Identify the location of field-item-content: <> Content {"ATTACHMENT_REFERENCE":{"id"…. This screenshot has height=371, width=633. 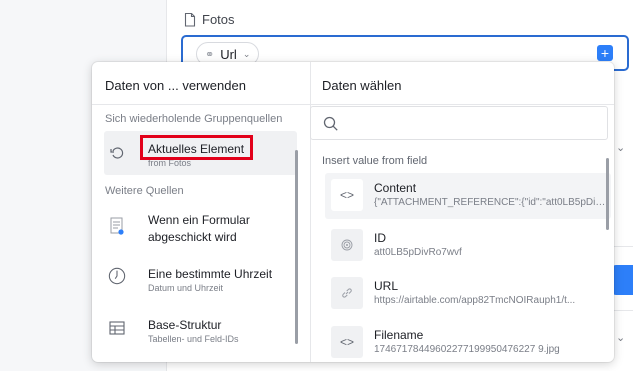
(468, 196).